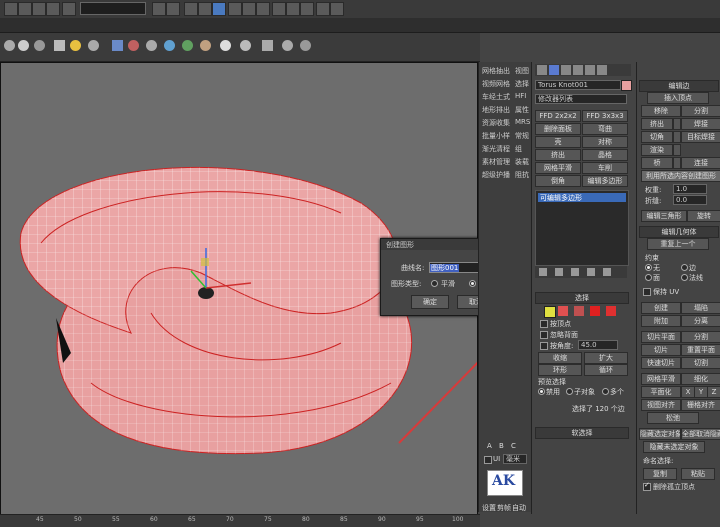 The image size is (720, 527). I want to click on modifier-set-item: 视频网格, so click(496, 84).